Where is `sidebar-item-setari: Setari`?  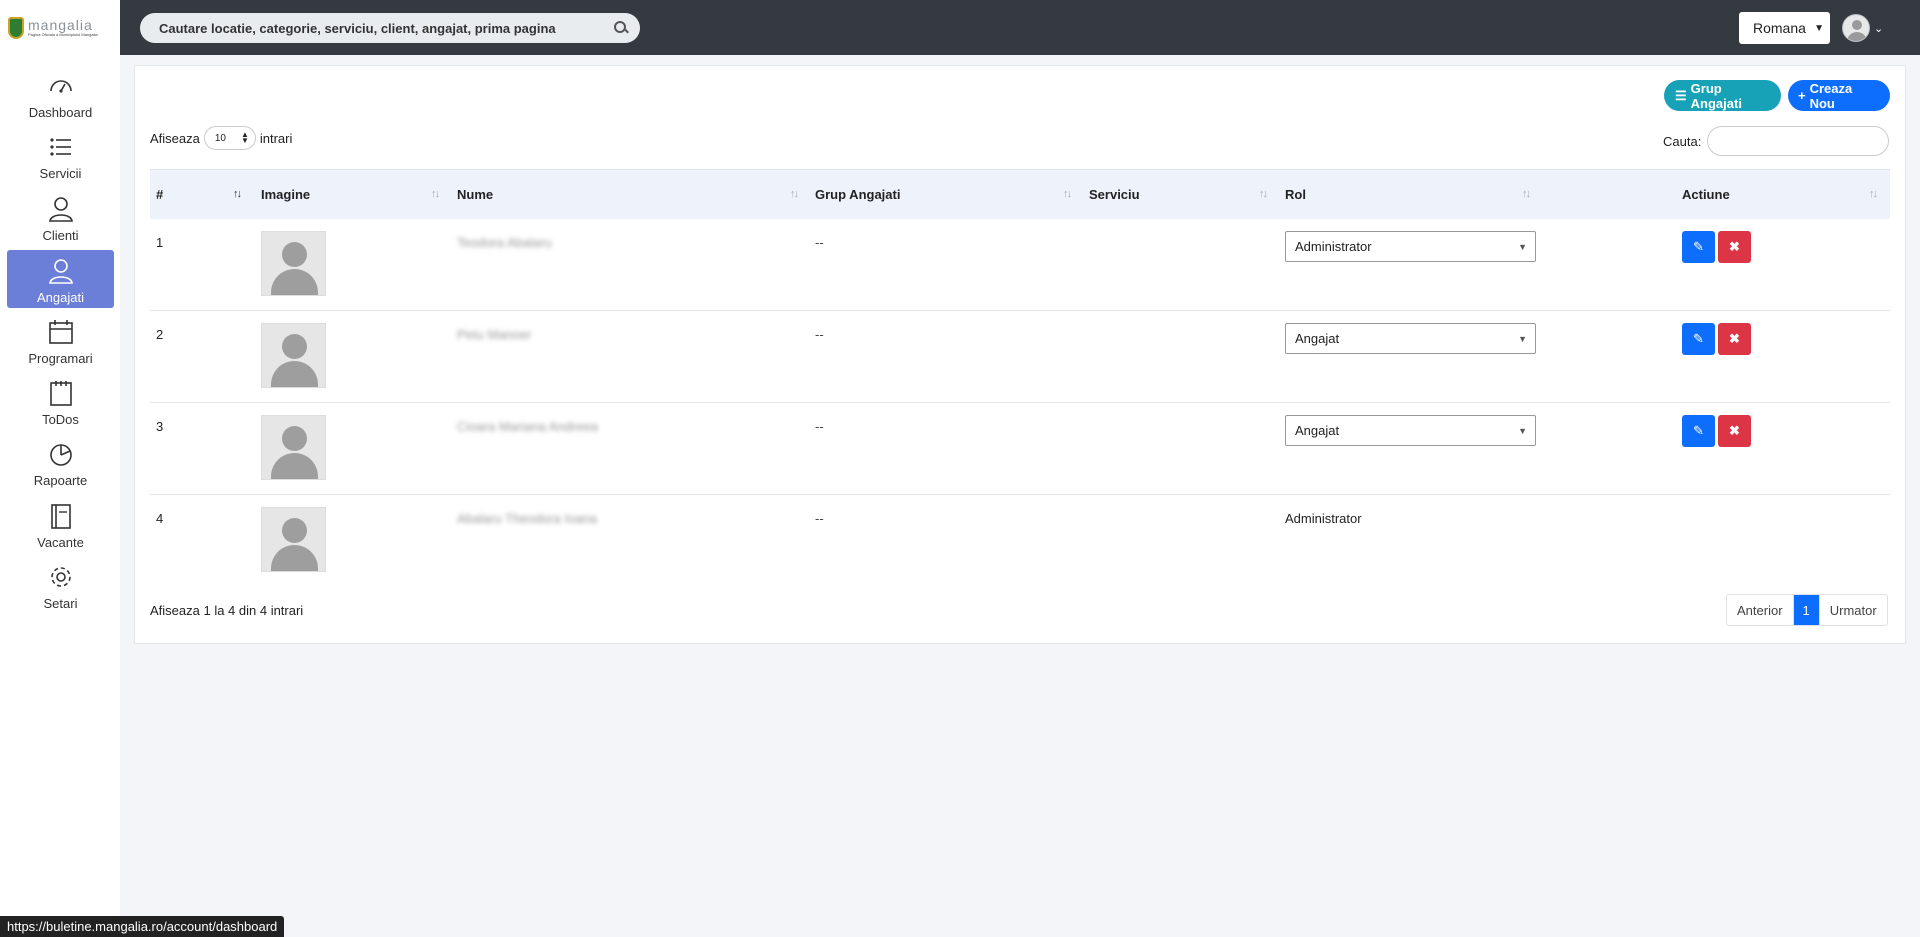 sidebar-item-setari: Setari is located at coordinates (60, 585).